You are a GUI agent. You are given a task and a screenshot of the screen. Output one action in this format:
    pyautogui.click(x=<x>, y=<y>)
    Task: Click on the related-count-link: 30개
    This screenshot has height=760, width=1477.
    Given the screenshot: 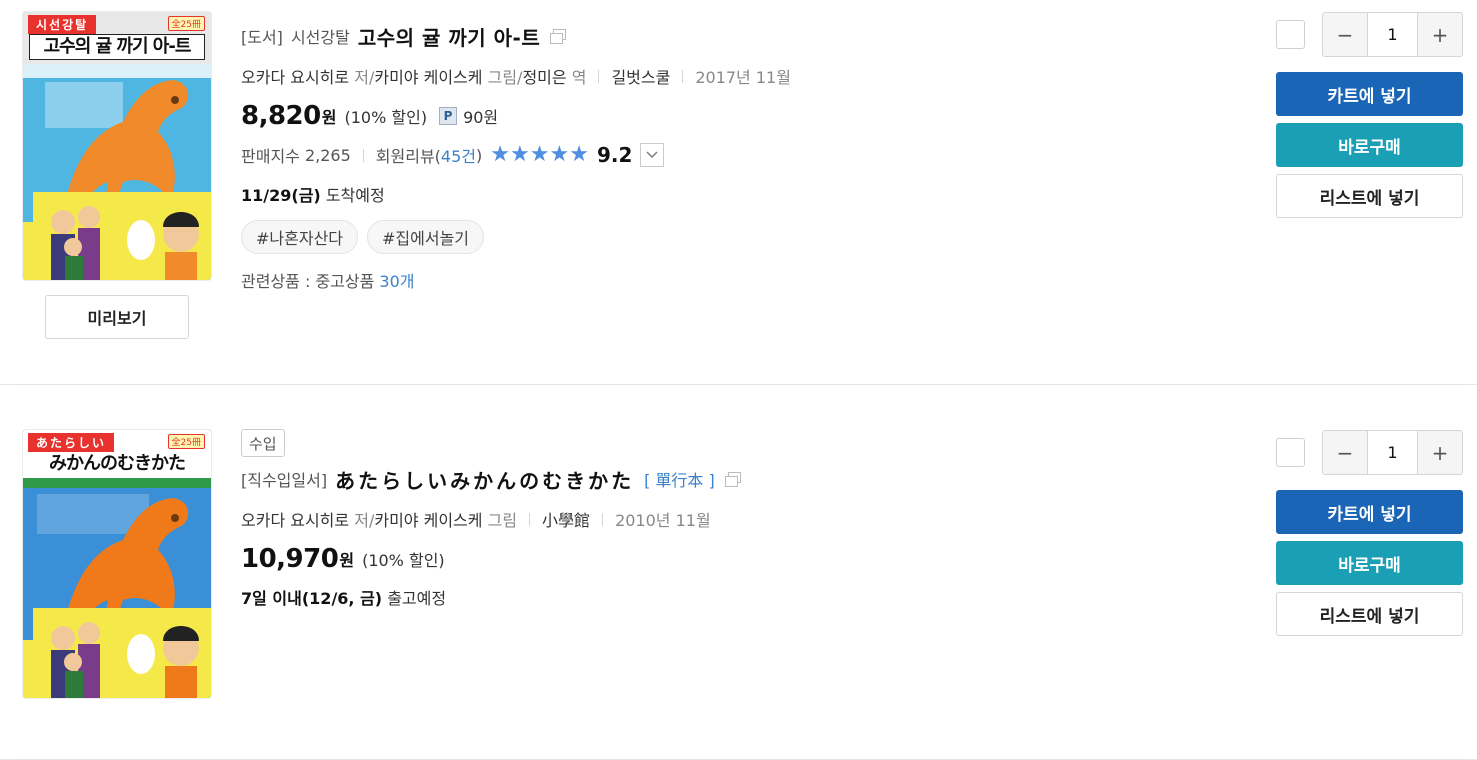 What is the action you would take?
    pyautogui.click(x=396, y=281)
    